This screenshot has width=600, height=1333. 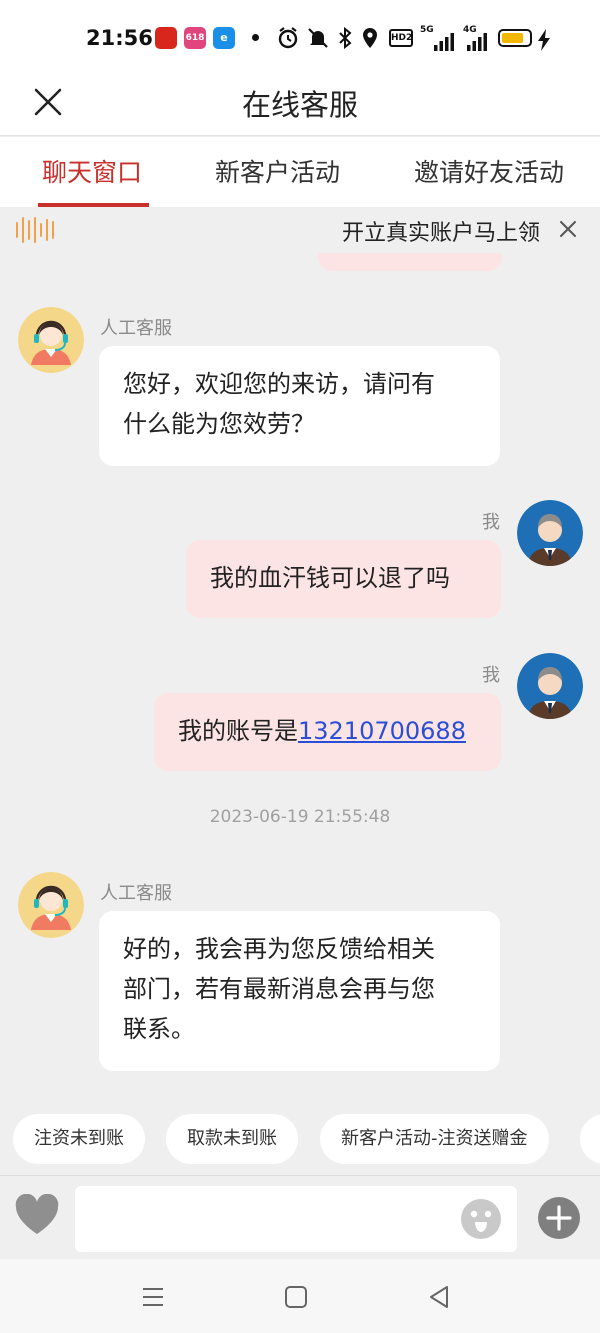 What do you see at coordinates (296, 1297) in the screenshot?
I see `home-icon` at bounding box center [296, 1297].